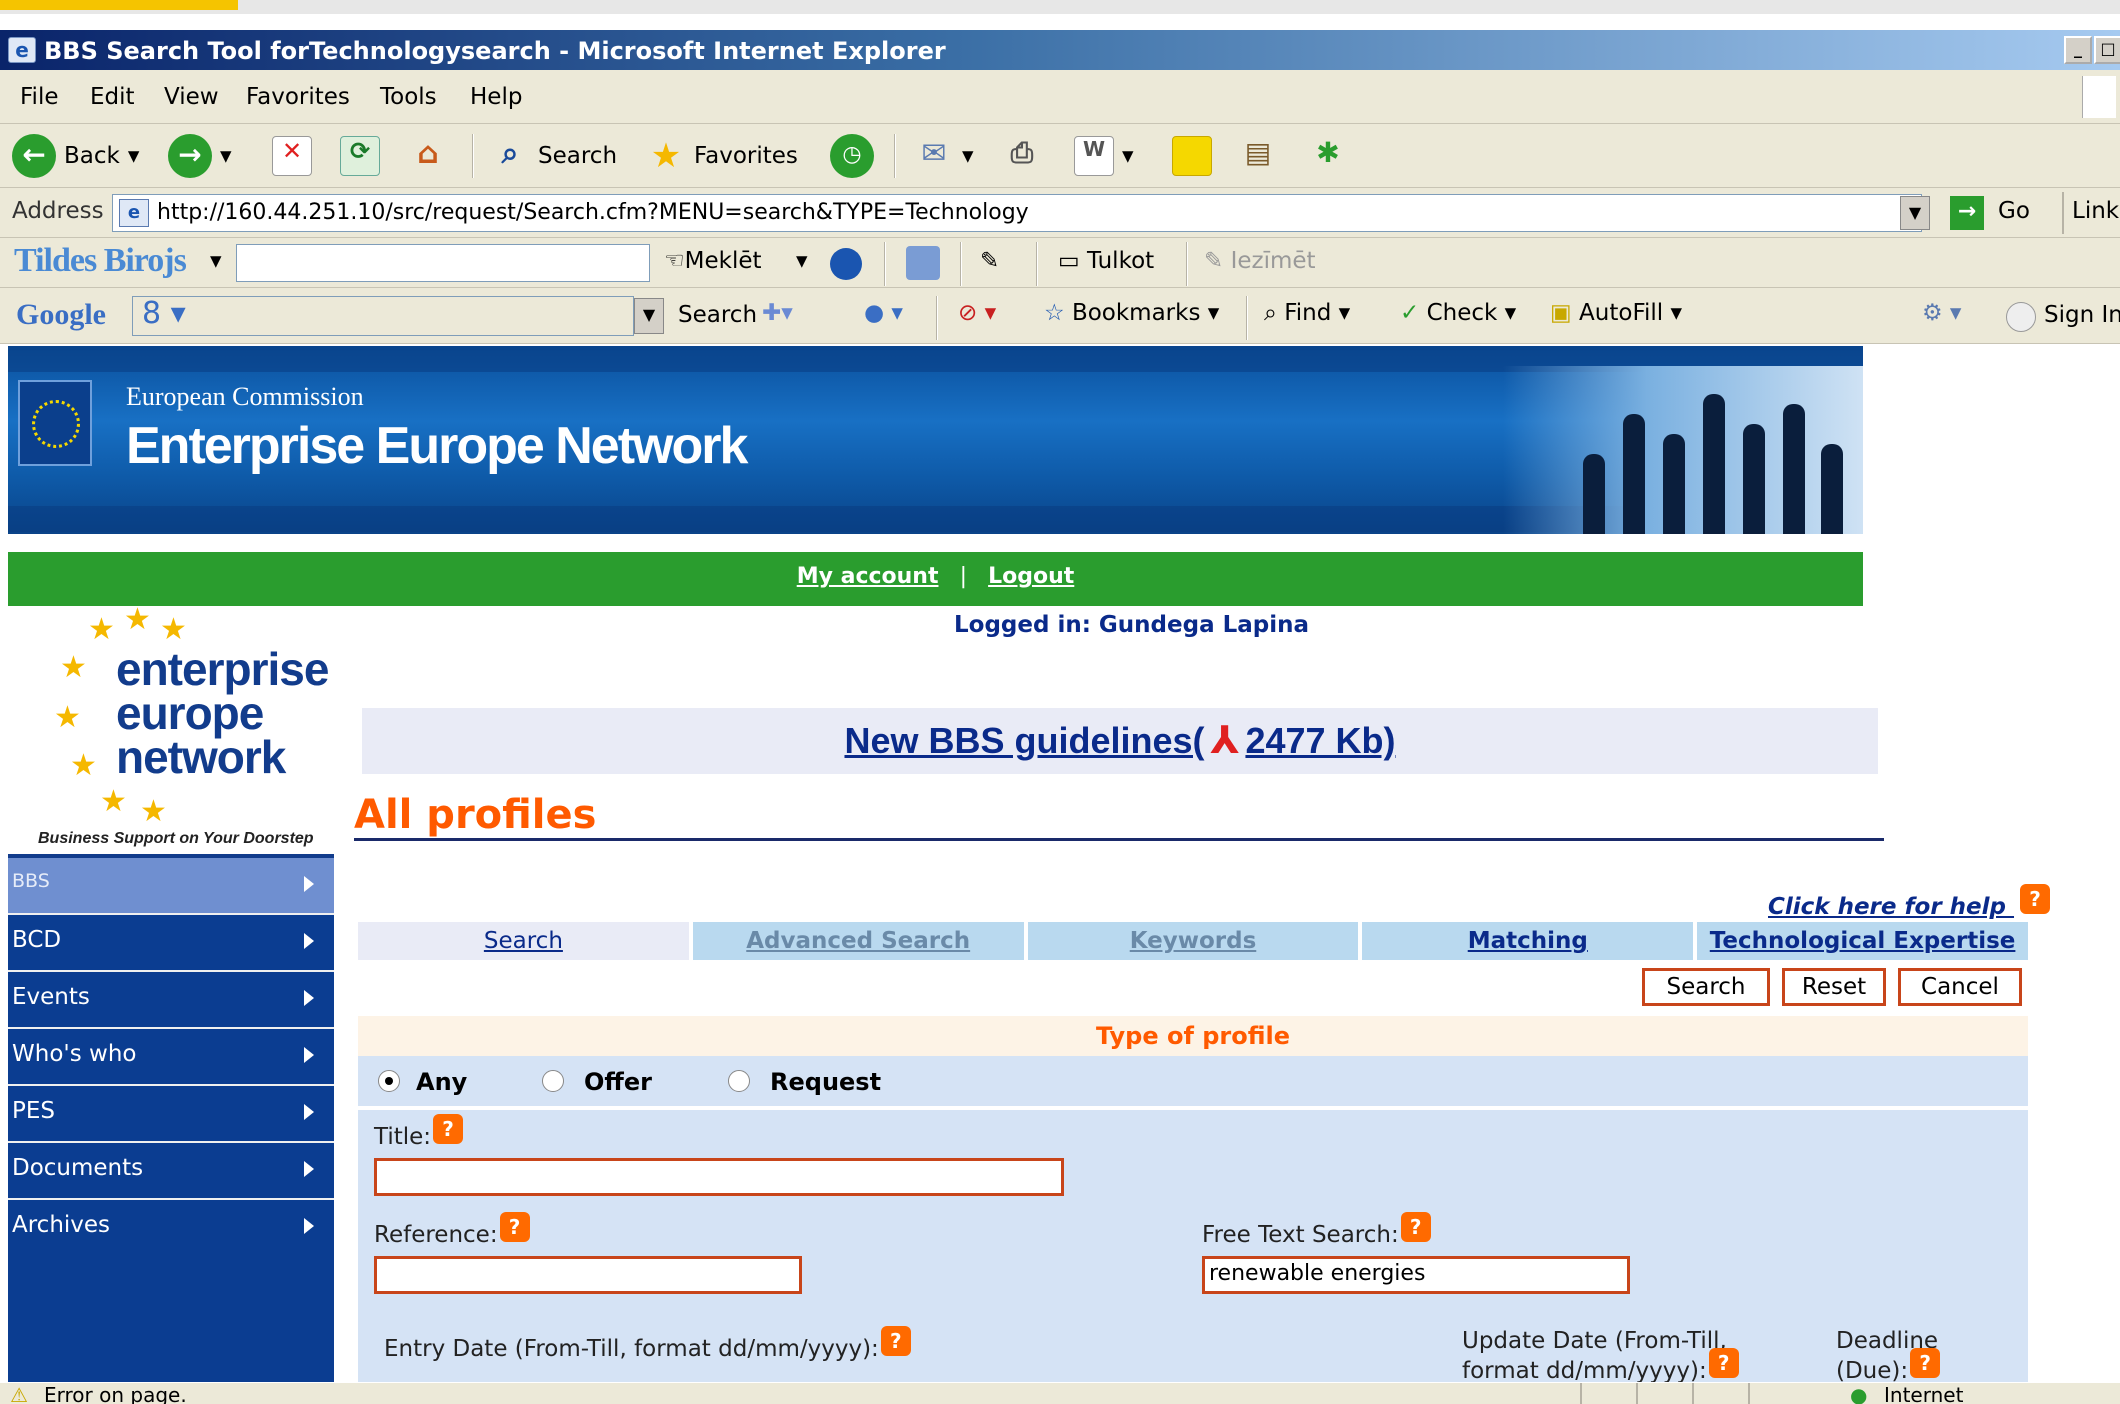 Image resolution: width=2120 pixels, height=1404 pixels. Describe the element at coordinates (777, 313) in the screenshot. I see `plus-icon: ✚▾` at that location.